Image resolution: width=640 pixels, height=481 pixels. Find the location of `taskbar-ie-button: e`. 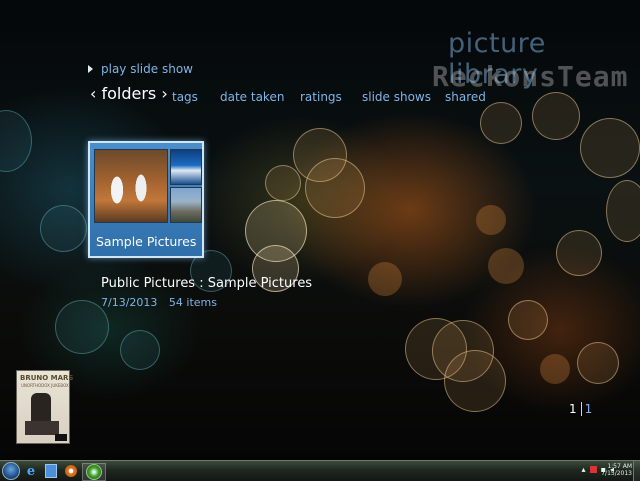

taskbar-ie-button: e is located at coordinates (31, 471).